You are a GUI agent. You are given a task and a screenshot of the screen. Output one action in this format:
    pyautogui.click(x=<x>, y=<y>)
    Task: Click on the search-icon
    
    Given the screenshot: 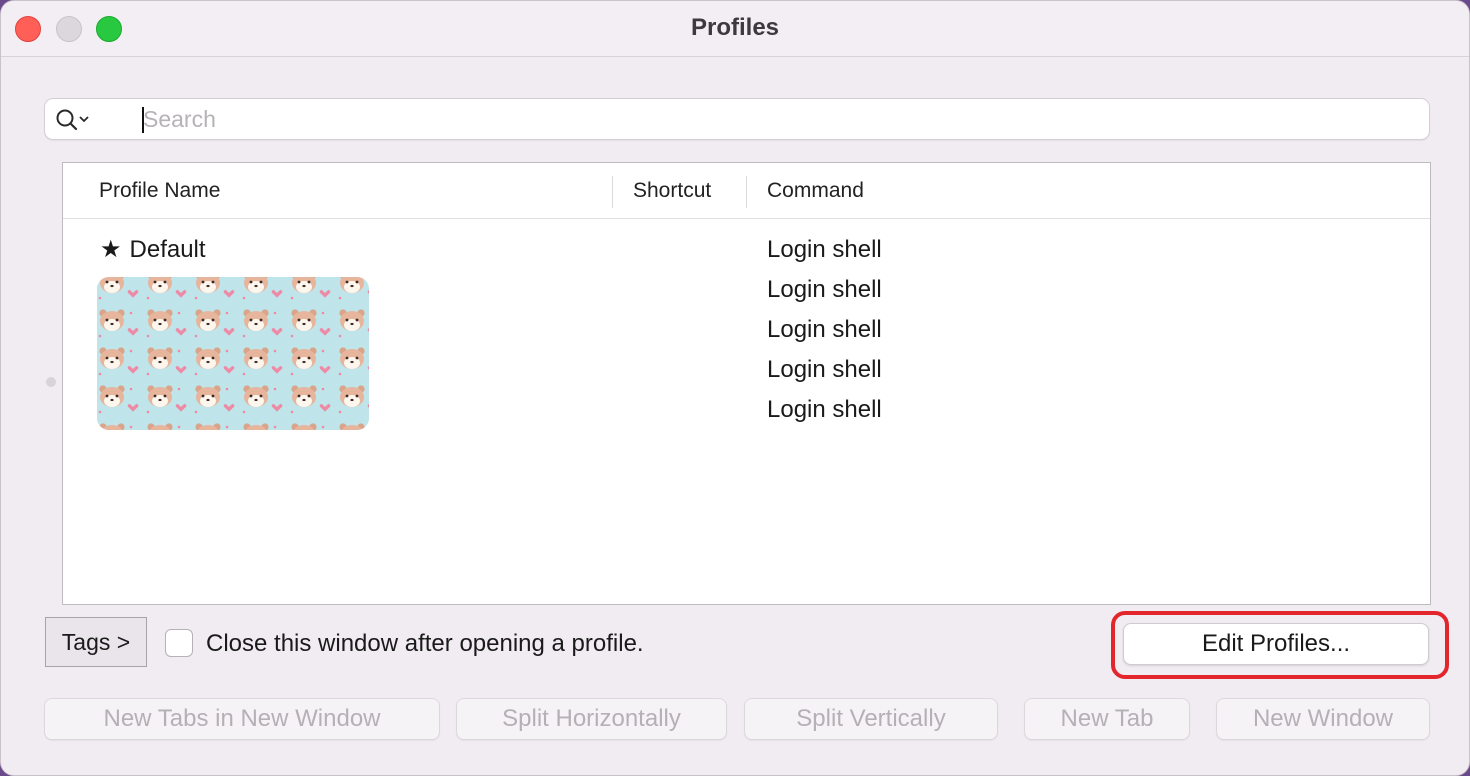 What is the action you would take?
    pyautogui.click(x=75, y=120)
    